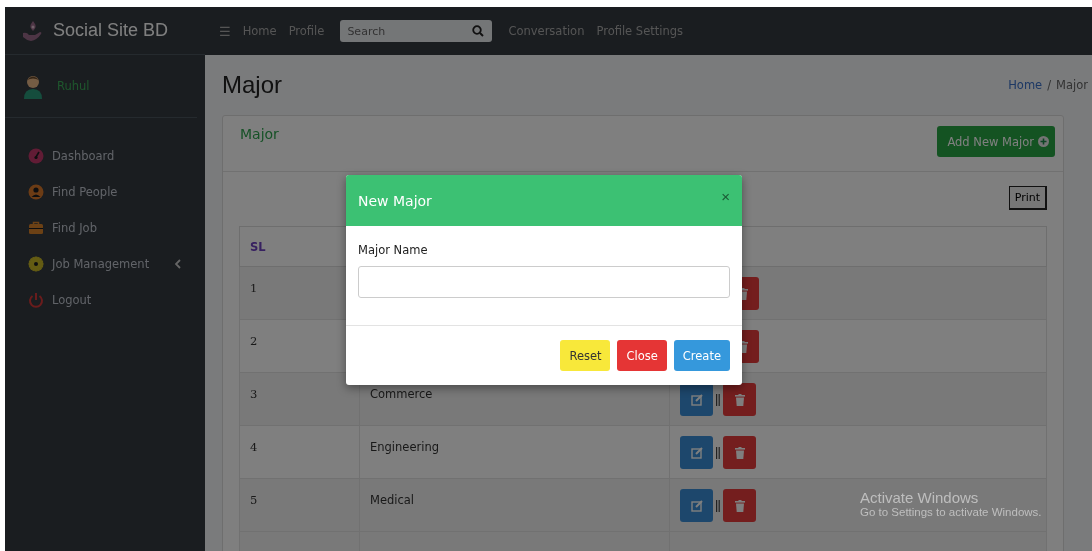  Describe the element at coordinates (514, 452) in the screenshot. I see `table-cell: Engineering` at that location.